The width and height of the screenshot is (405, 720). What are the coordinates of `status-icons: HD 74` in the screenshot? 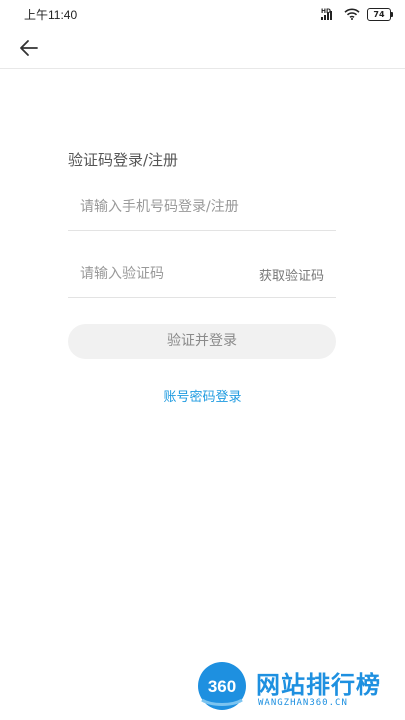 It's located at (357, 14).